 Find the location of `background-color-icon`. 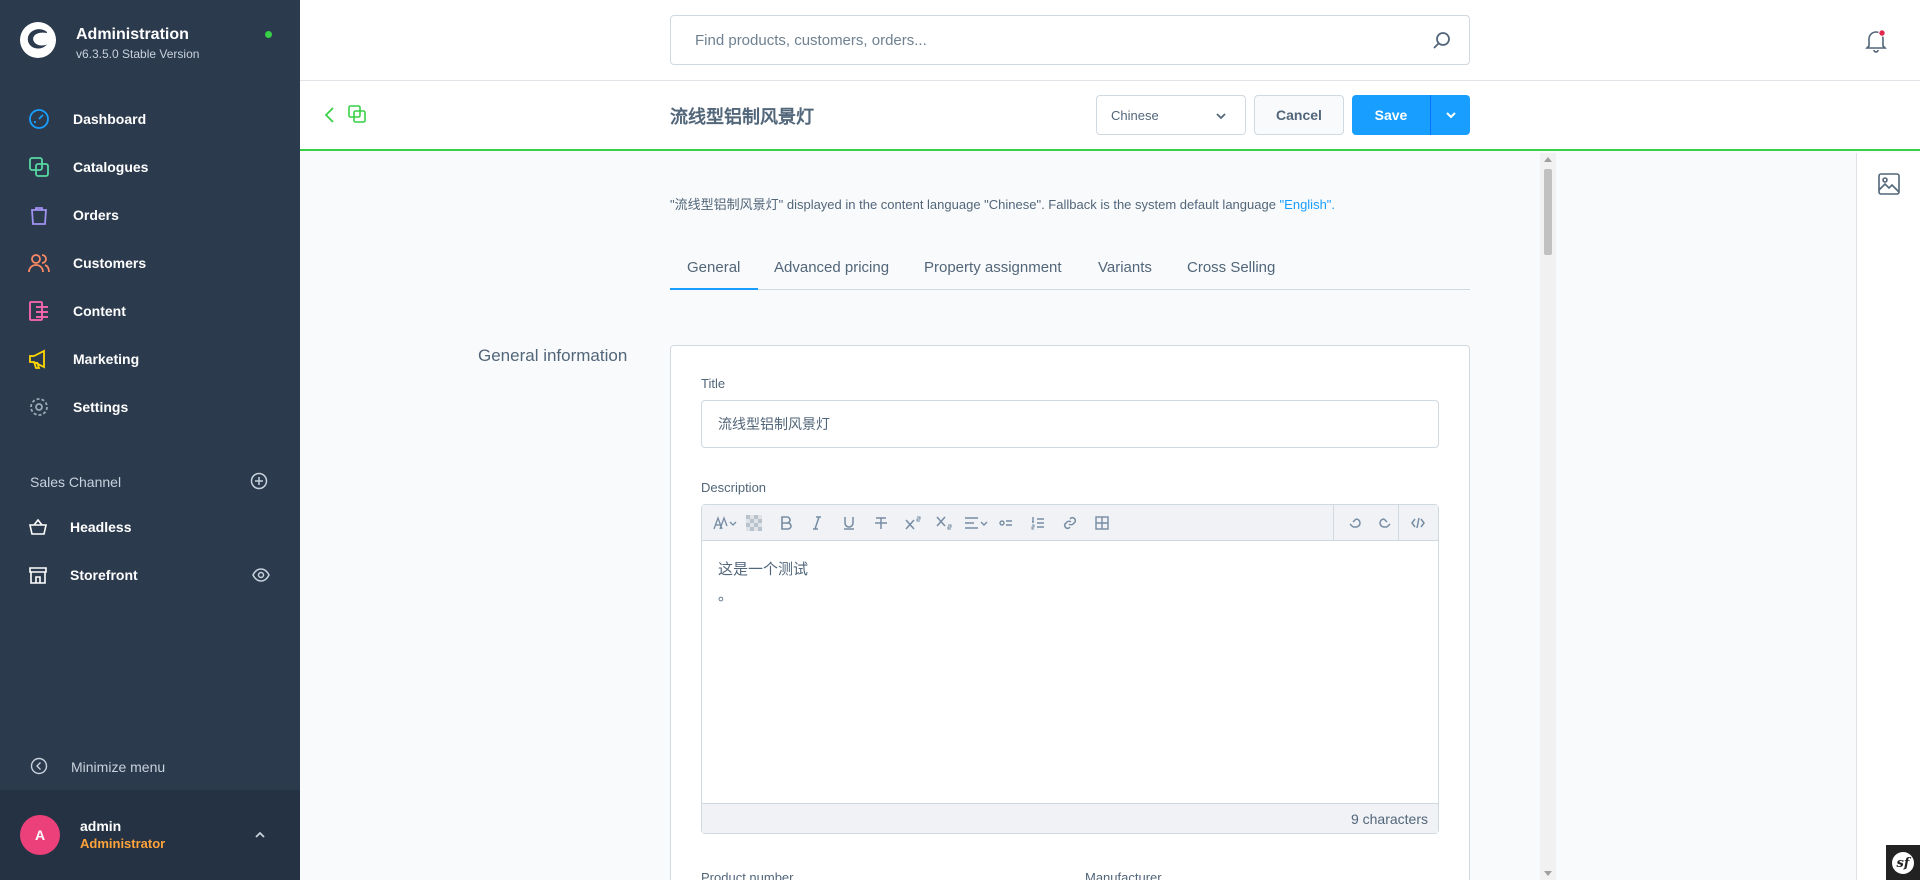

background-color-icon is located at coordinates (754, 523).